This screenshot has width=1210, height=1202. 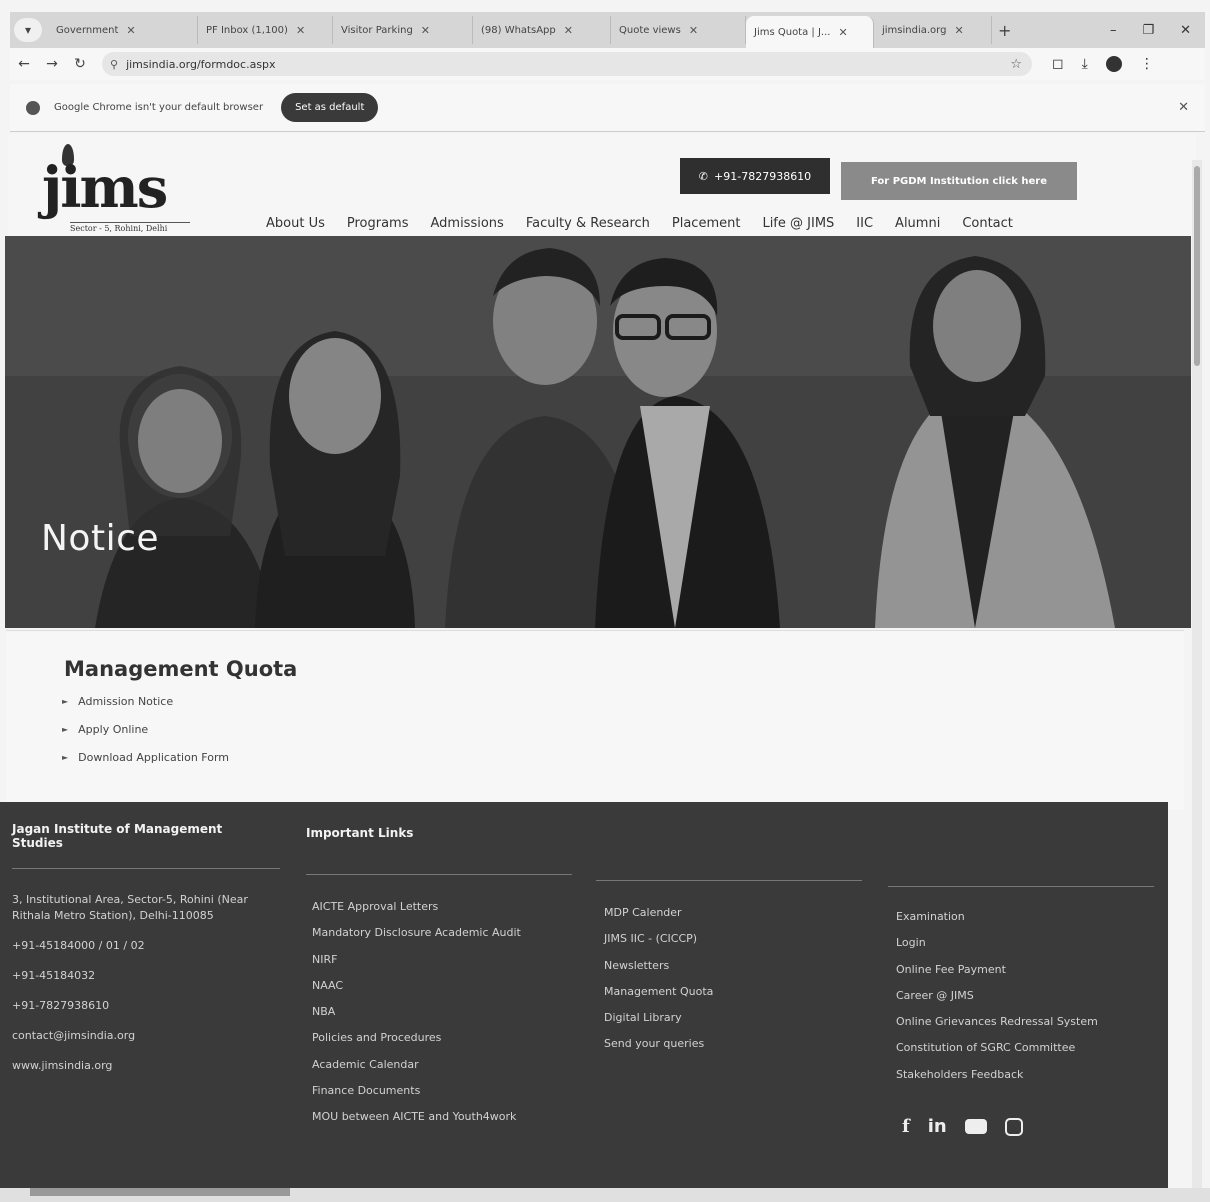 I want to click on footer-link: NBA, so click(x=437, y=1012).